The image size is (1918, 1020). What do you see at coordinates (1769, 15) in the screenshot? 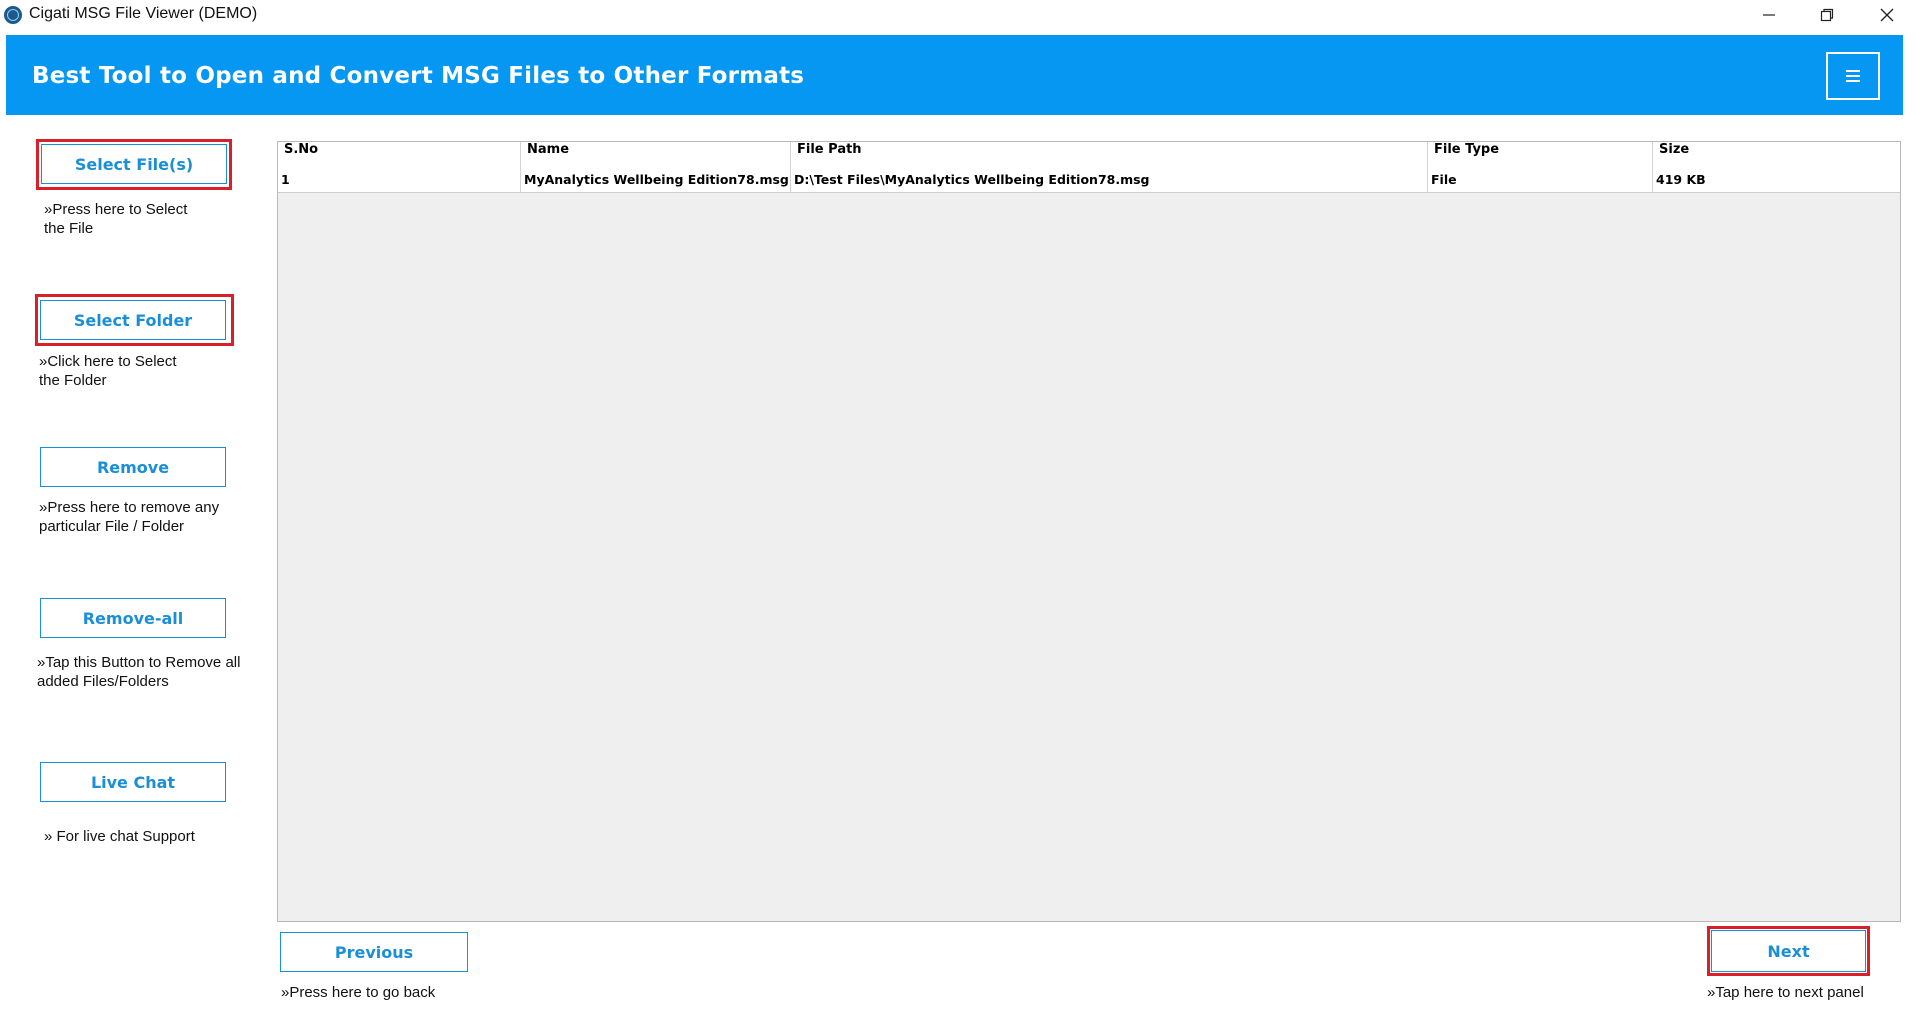
I see `minimize-icon` at bounding box center [1769, 15].